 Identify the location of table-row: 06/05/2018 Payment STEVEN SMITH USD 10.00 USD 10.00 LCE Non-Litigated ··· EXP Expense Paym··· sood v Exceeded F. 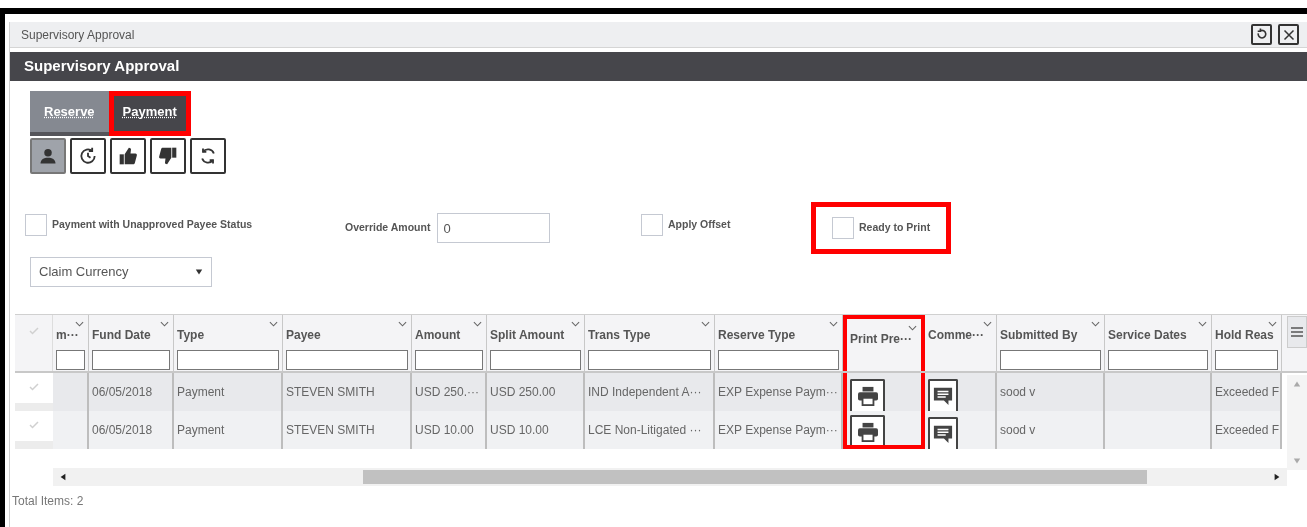
(648, 430).